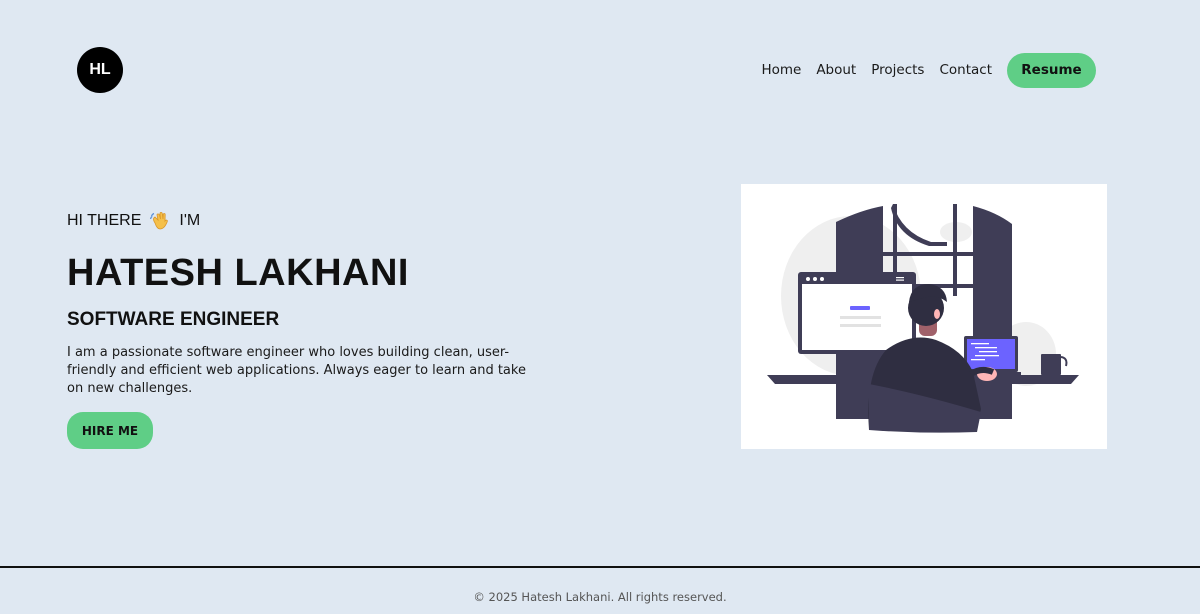  What do you see at coordinates (104, 220) in the screenshot?
I see `greeting-text: HI THERE` at bounding box center [104, 220].